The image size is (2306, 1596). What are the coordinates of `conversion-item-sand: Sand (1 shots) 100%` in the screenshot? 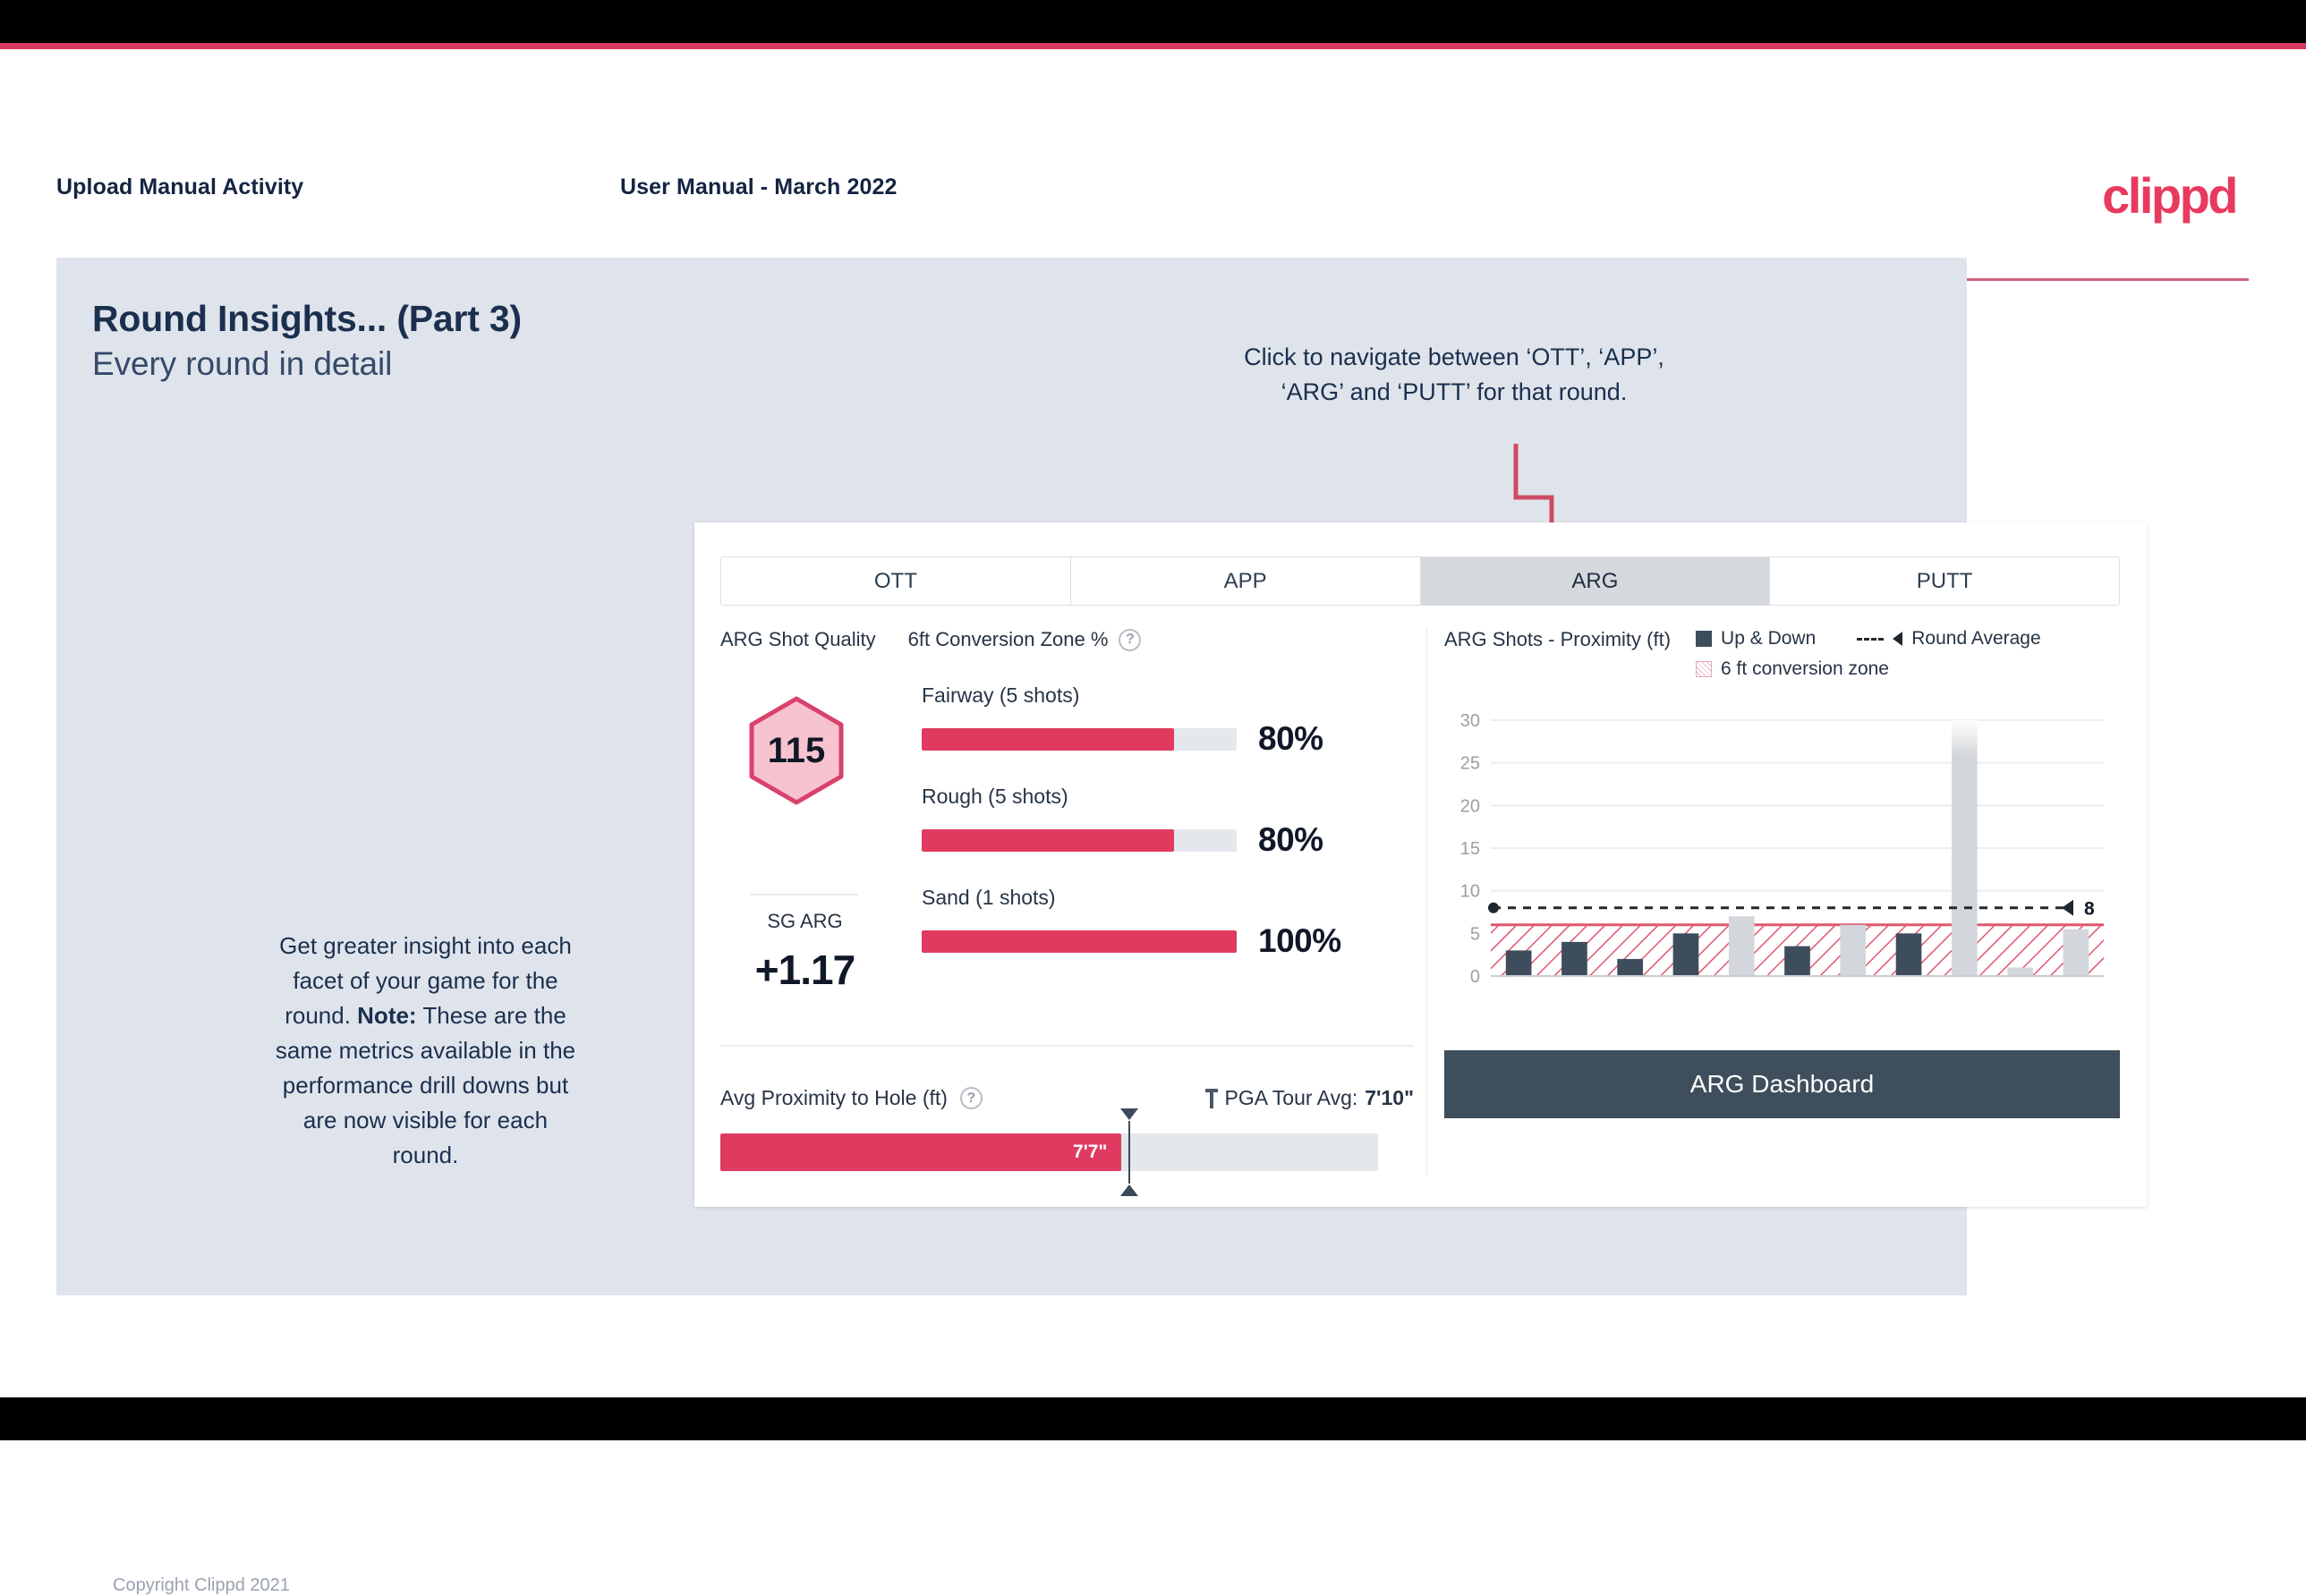 It's located at (1165, 923).